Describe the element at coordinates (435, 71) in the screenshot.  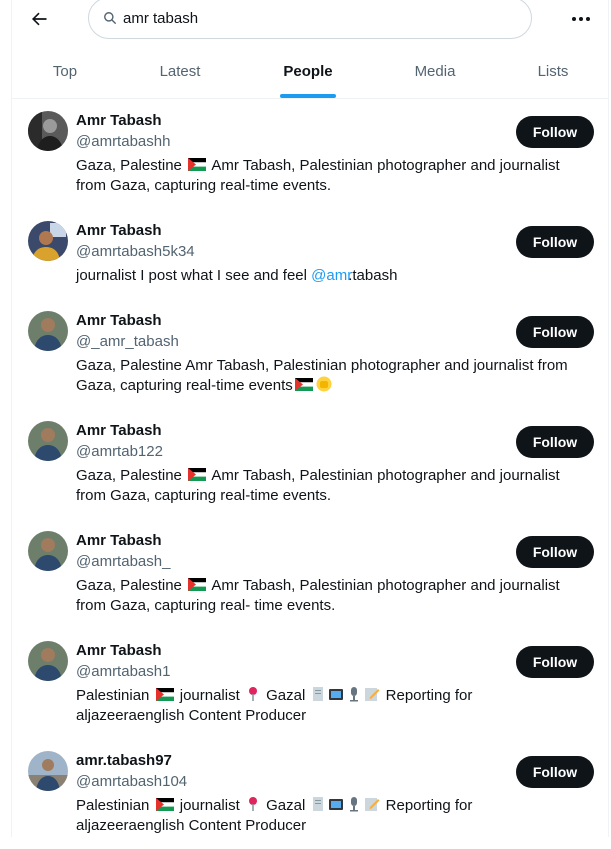
I see `tab-media: Media` at that location.